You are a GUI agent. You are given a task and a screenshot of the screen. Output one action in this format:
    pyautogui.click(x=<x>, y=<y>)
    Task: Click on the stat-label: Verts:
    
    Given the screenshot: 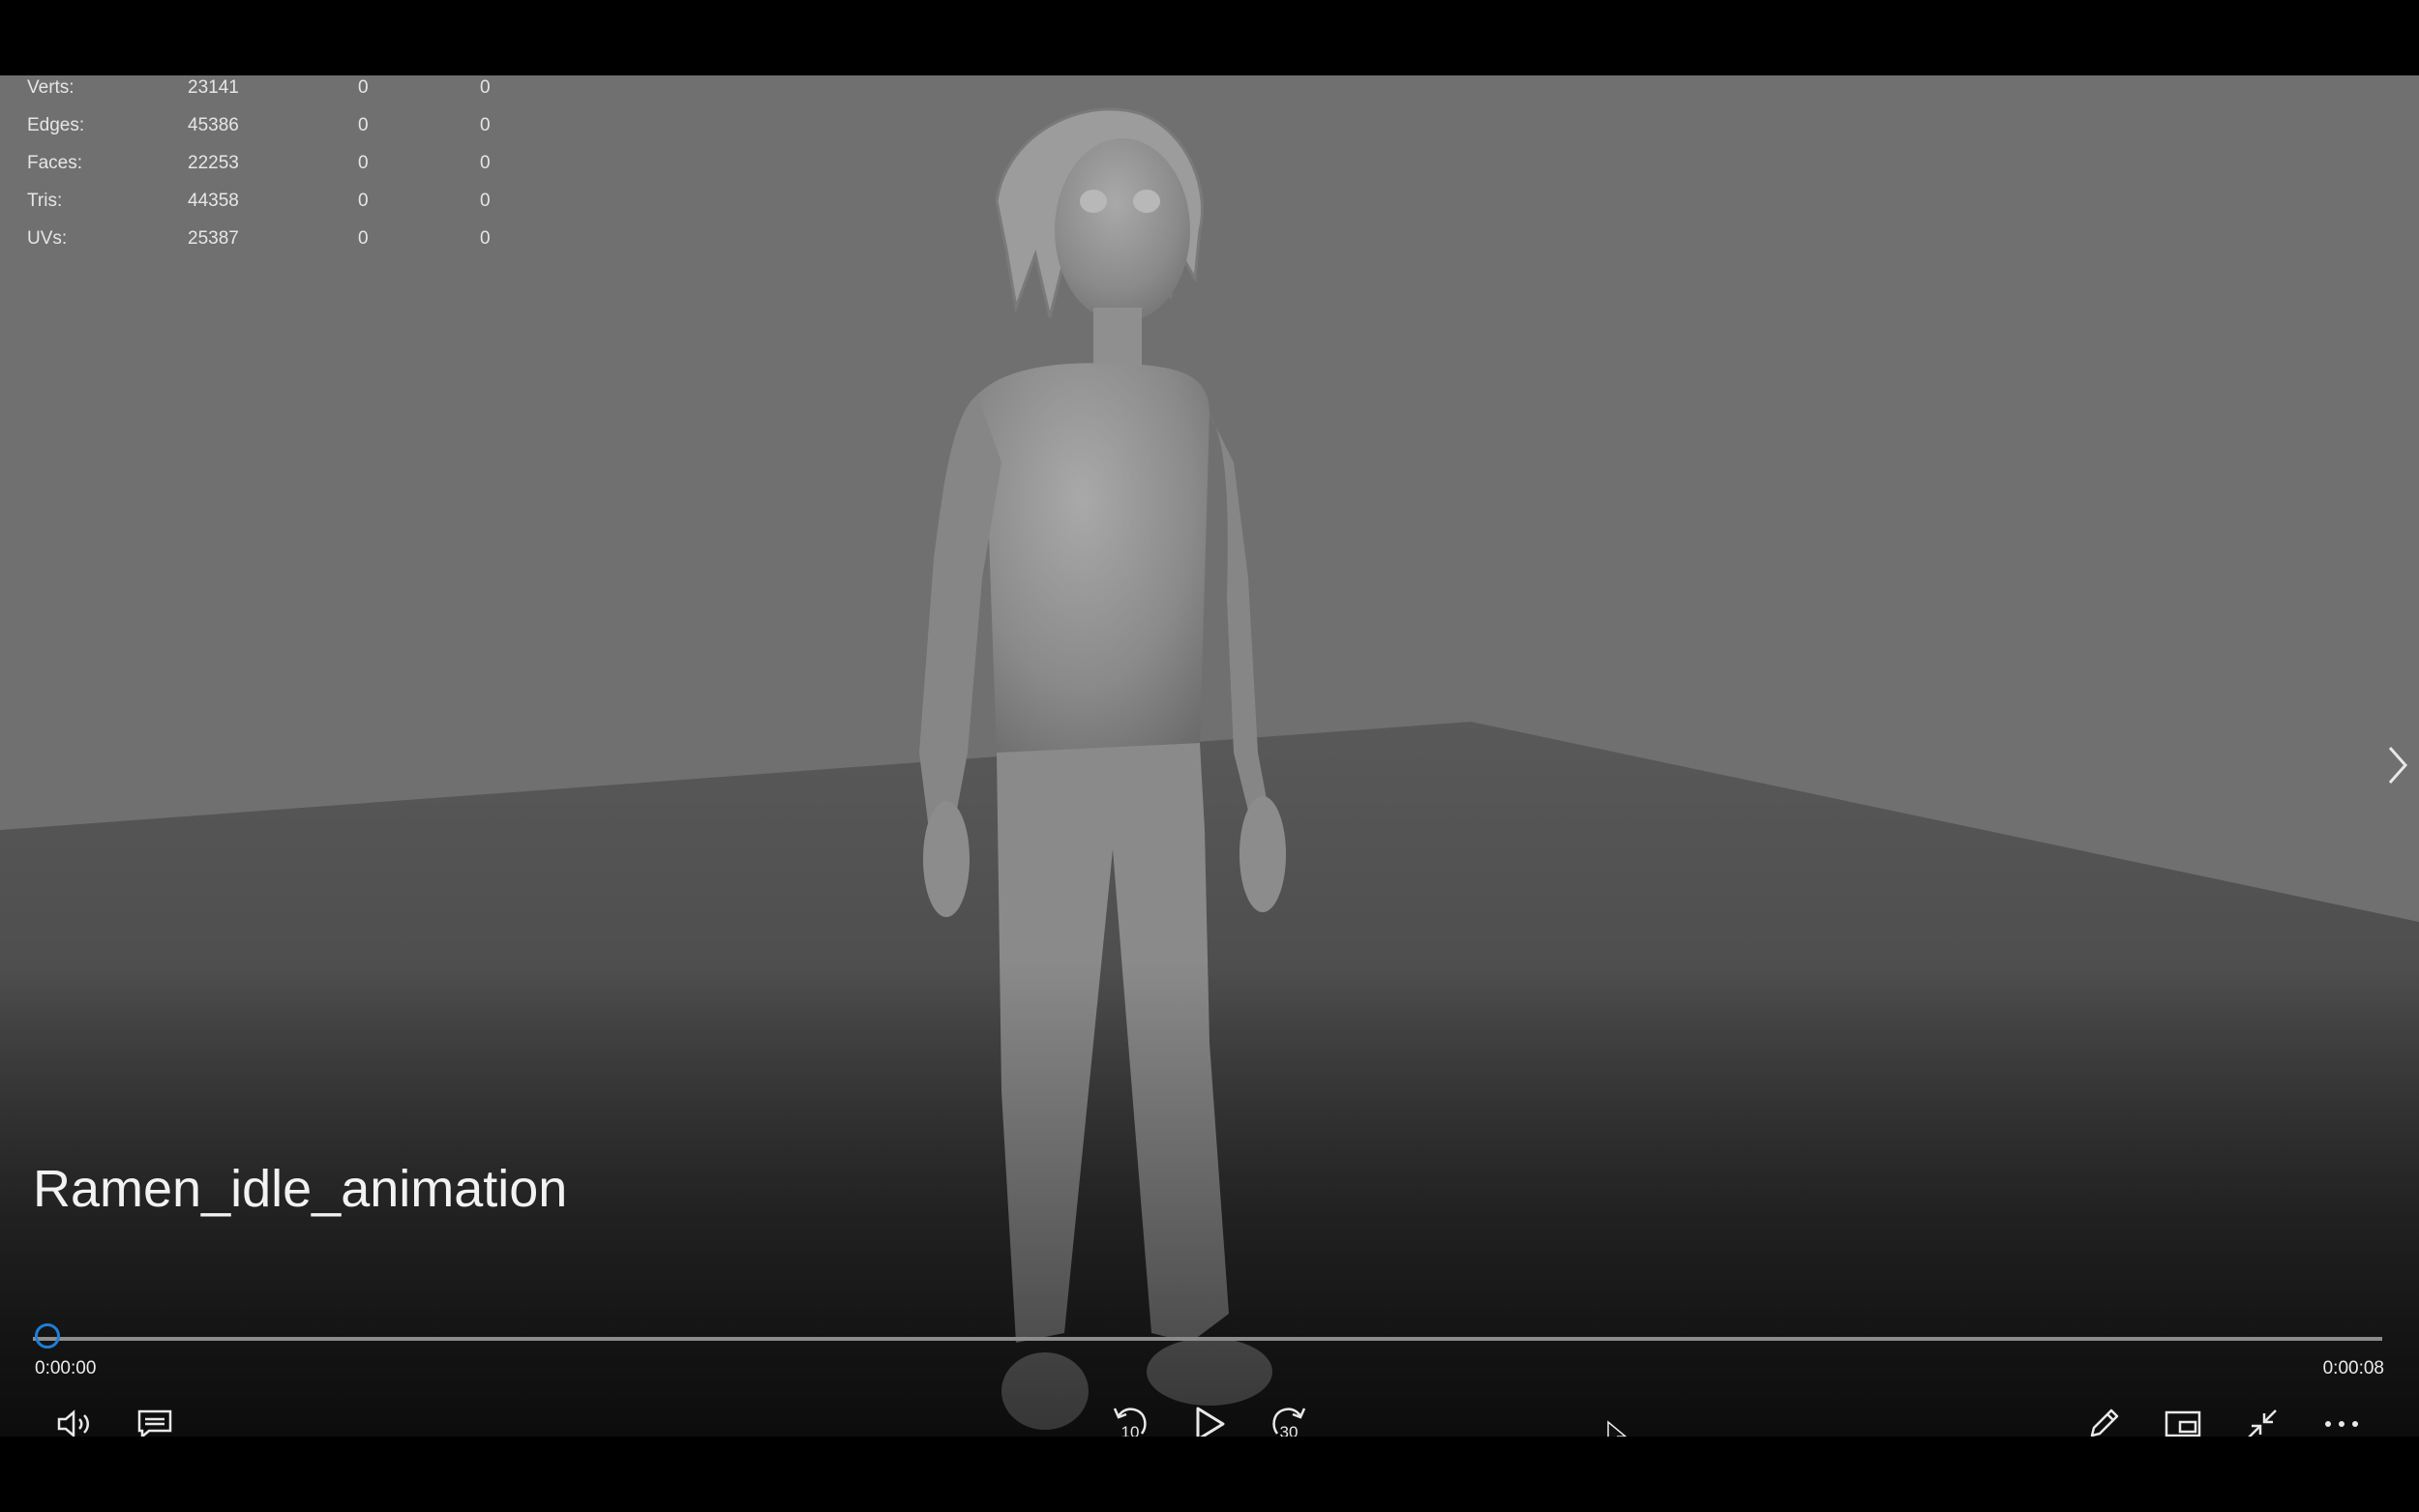 What is the action you would take?
    pyautogui.click(x=51, y=88)
    